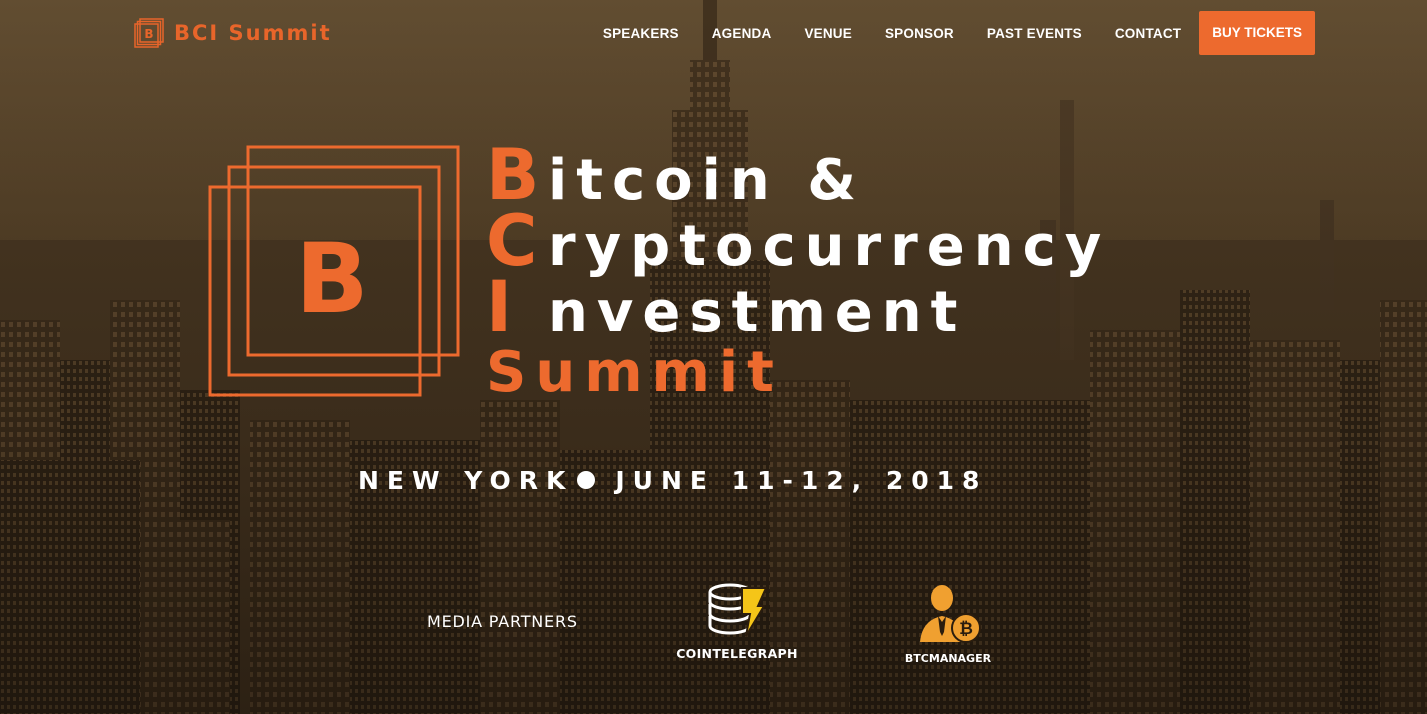 The height and width of the screenshot is (714, 1427). What do you see at coordinates (1257, 33) in the screenshot?
I see `buy-tickets-button: BUY TICKETS` at bounding box center [1257, 33].